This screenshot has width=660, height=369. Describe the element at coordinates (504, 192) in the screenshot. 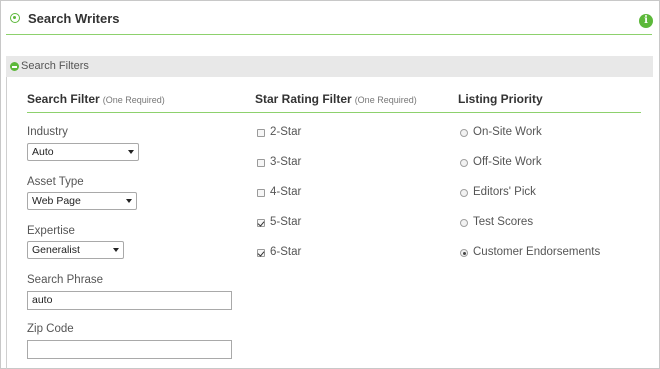

I see `priority-option-label: Editors' Pick` at that location.